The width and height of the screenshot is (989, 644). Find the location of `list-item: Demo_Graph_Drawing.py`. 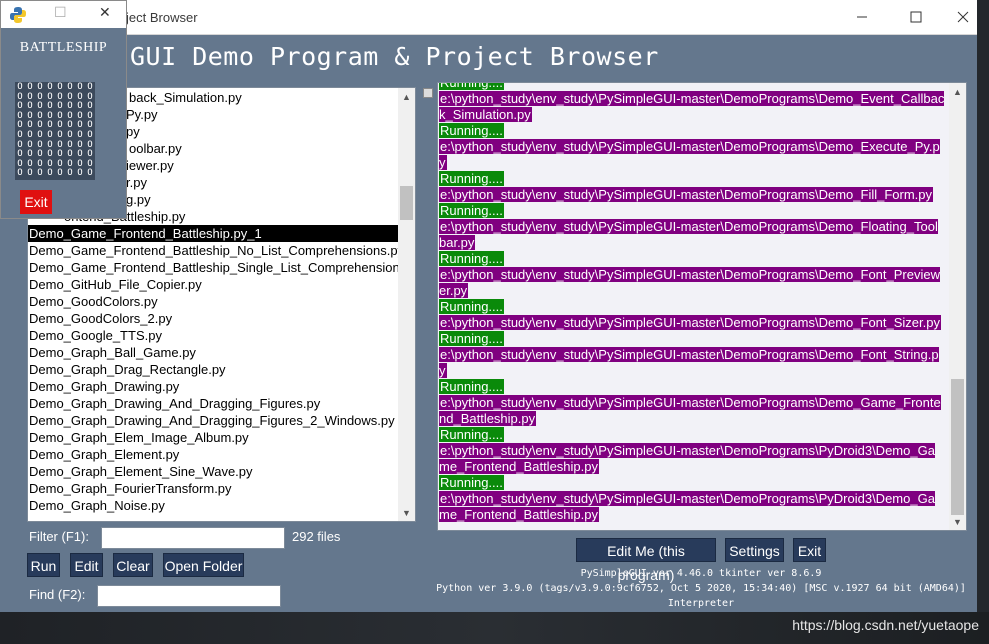

list-item: Demo_Graph_Drawing.py is located at coordinates (213, 386).